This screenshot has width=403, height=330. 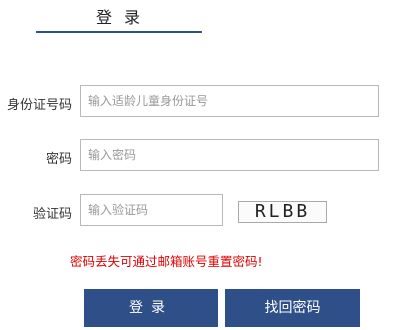 What do you see at coordinates (119, 32) in the screenshot?
I see `tab-underline` at bounding box center [119, 32].